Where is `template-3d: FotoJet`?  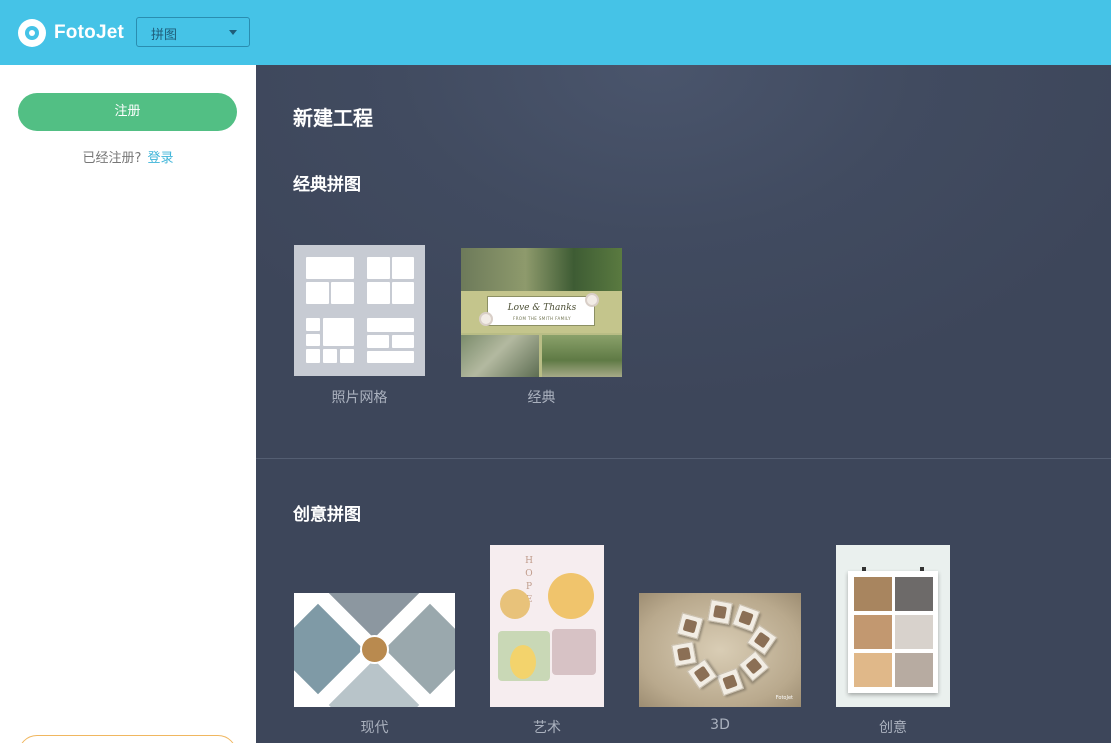 template-3d: FotoJet is located at coordinates (720, 650).